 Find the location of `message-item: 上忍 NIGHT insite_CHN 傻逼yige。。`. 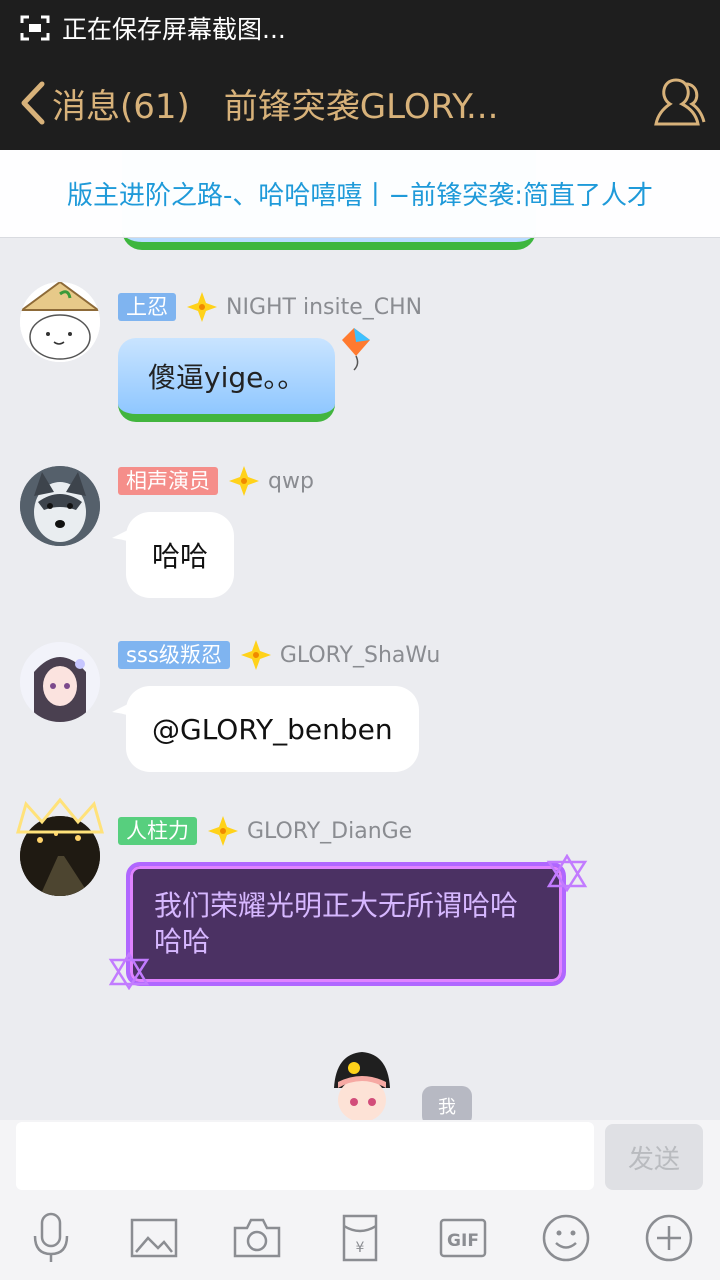

message-item: 上忍 NIGHT insite_CHN 傻逼yige。。 is located at coordinates (360, 358).